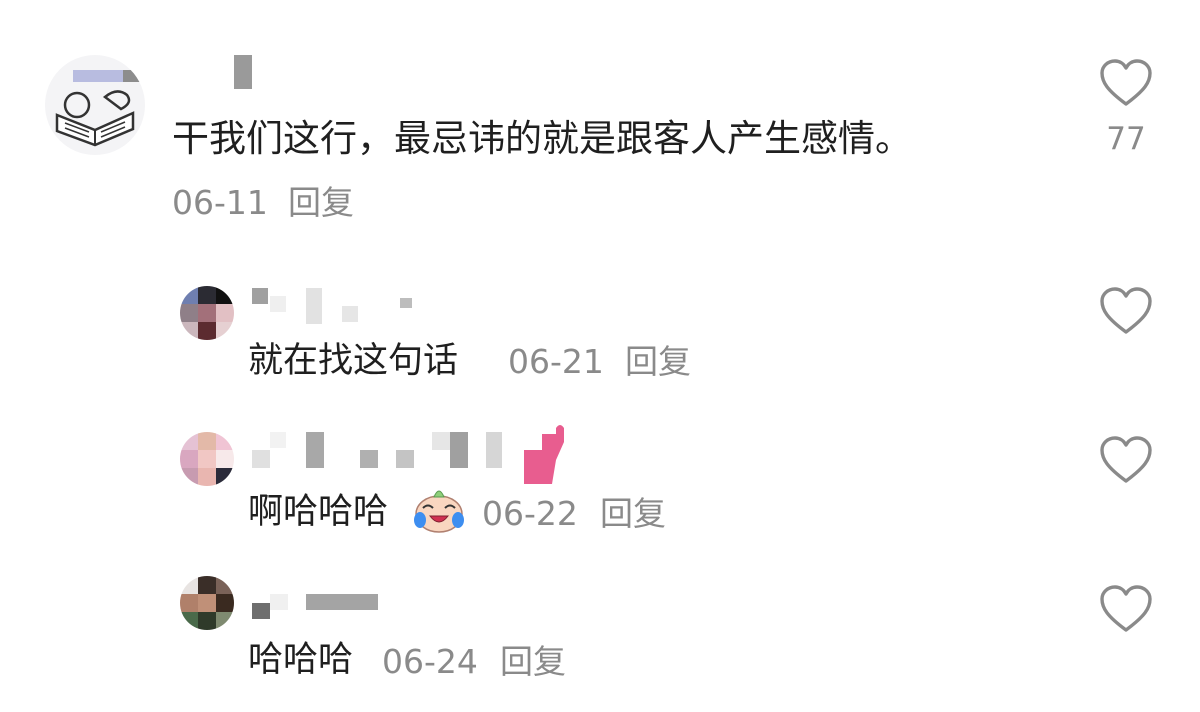 The height and width of the screenshot is (712, 1200). What do you see at coordinates (220, 202) in the screenshot?
I see `comment-date: 06-11` at bounding box center [220, 202].